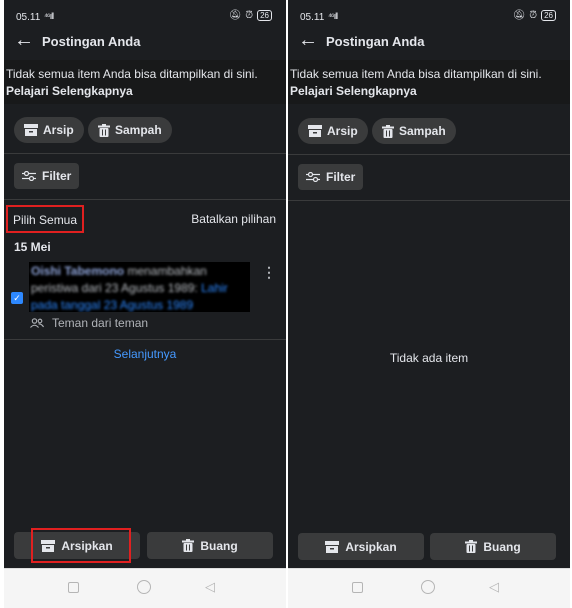 The width and height of the screenshot is (572, 608). Describe the element at coordinates (32, 247) in the screenshot. I see `date-header: 15 Mei` at that location.